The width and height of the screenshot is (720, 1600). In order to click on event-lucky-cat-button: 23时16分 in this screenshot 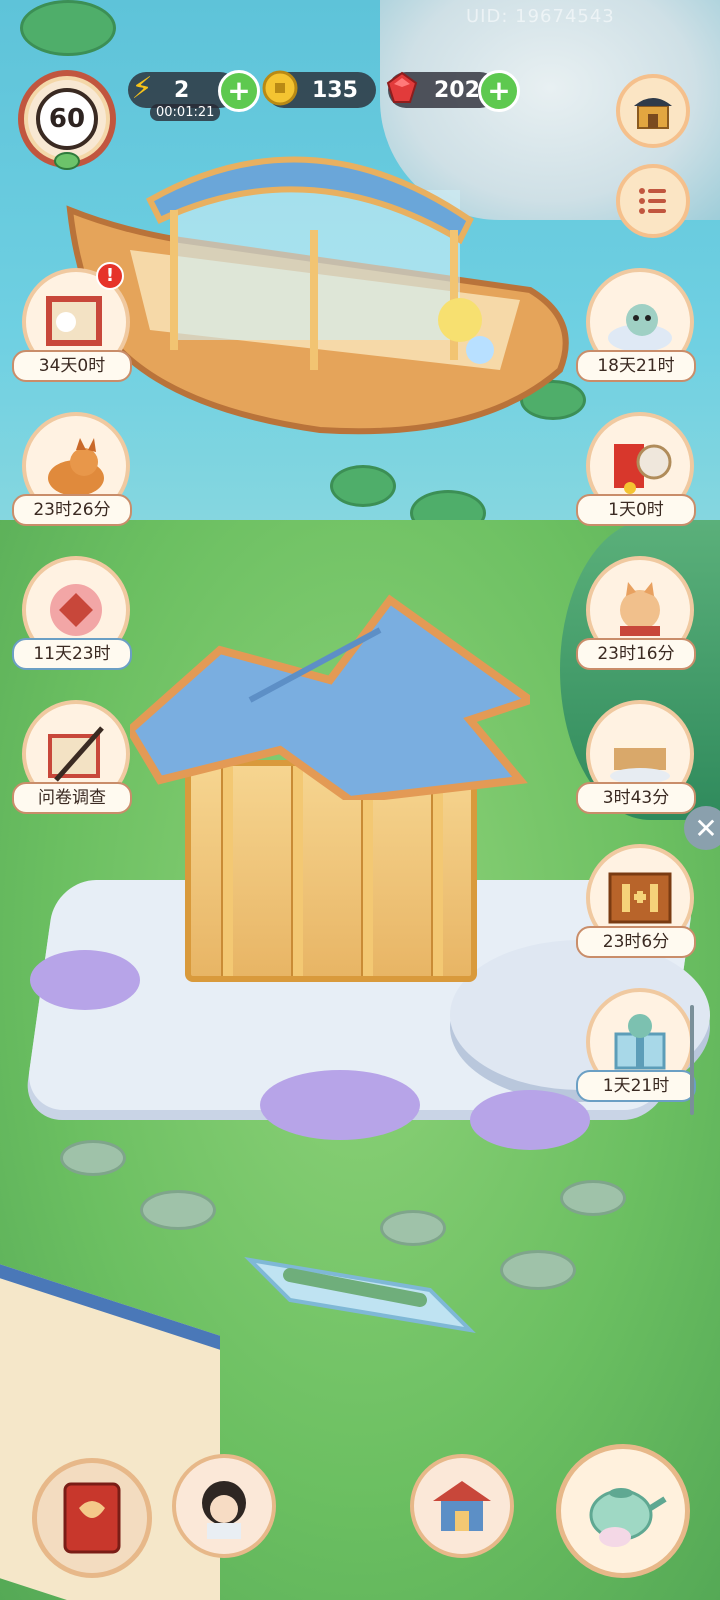, I will do `click(636, 616)`.